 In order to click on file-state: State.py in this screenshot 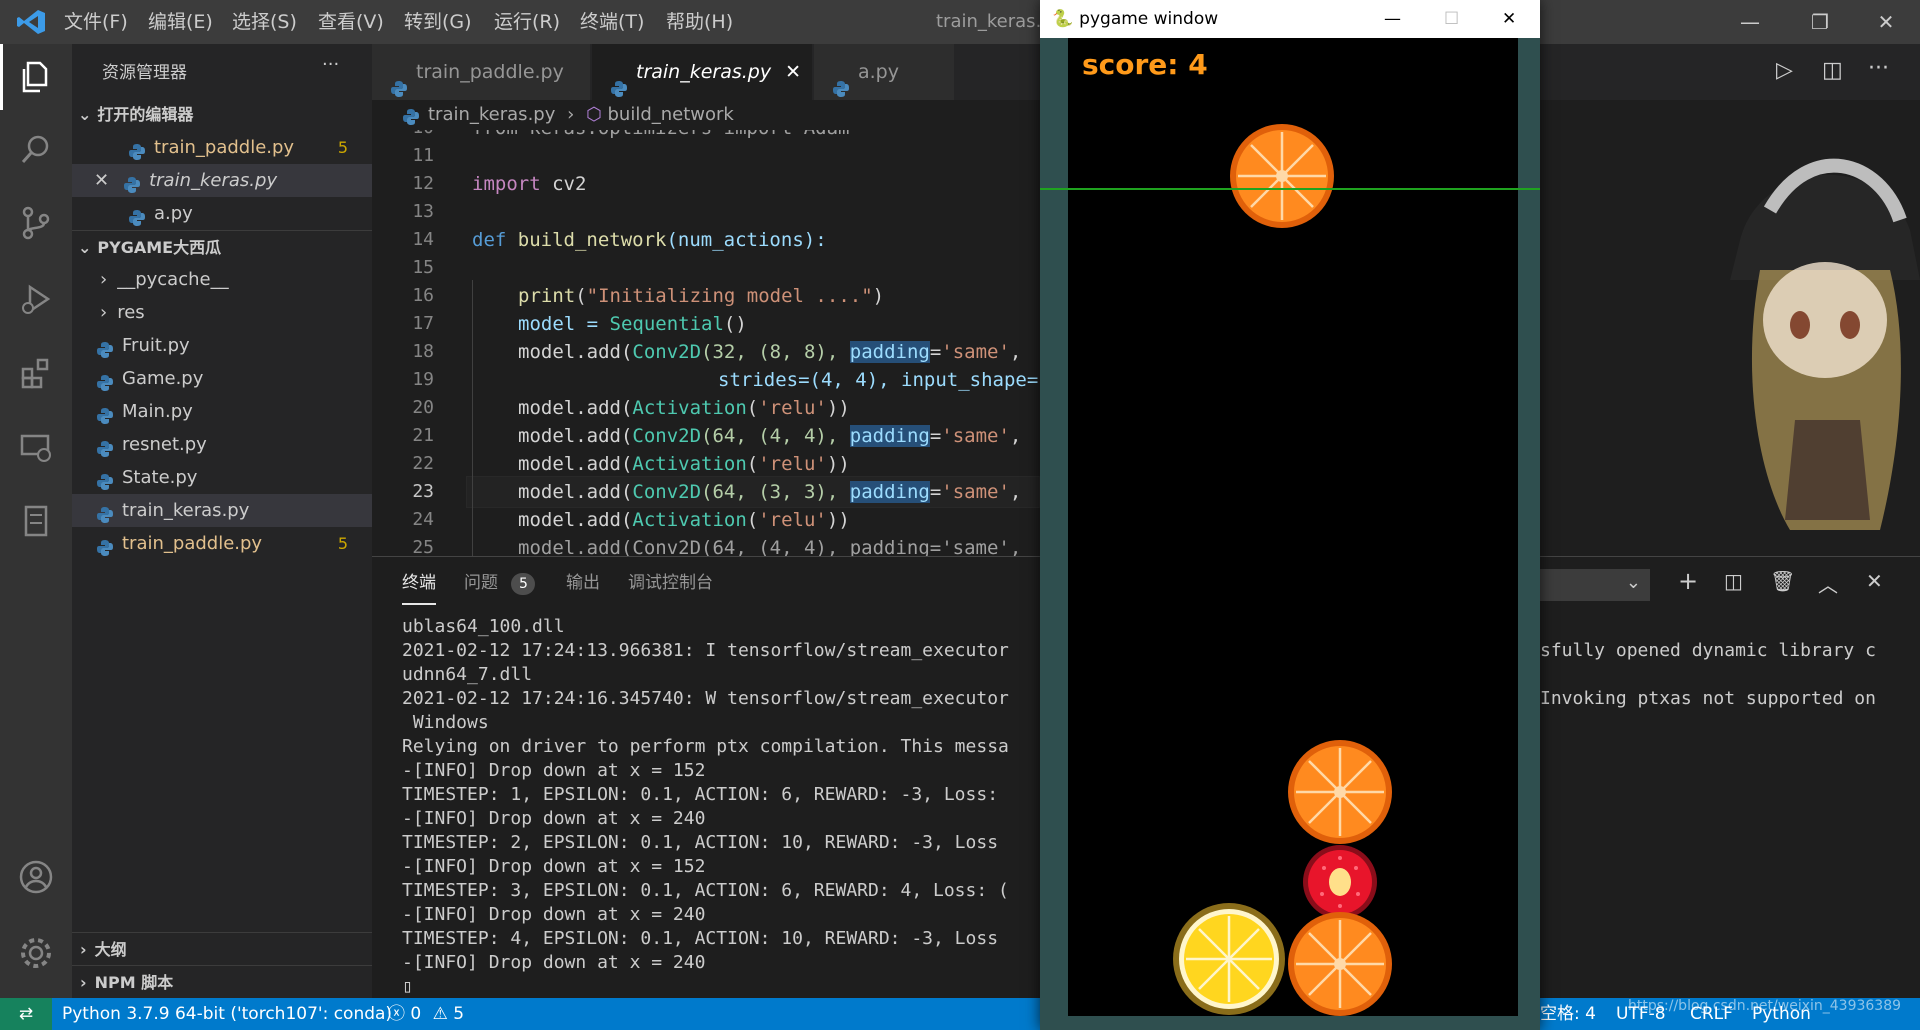, I will do `click(222, 477)`.